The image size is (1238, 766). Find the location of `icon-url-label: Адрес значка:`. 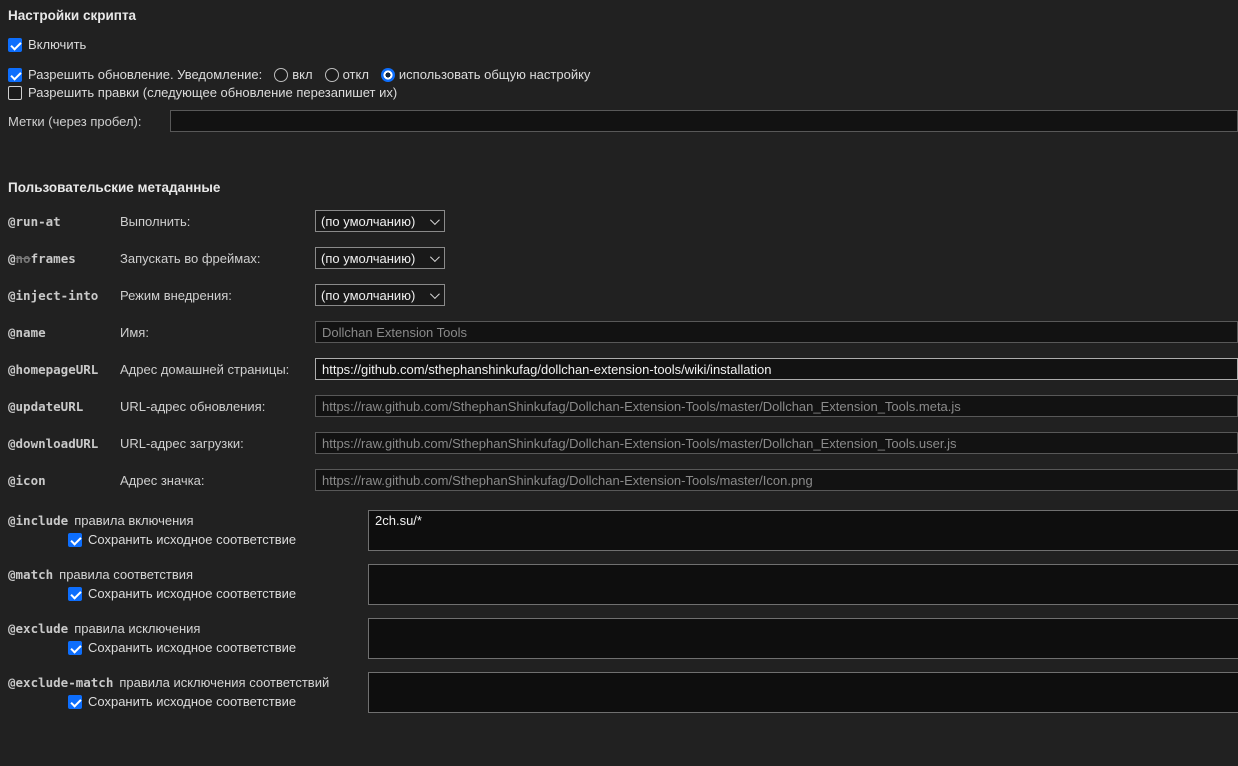

icon-url-label: Адрес значка: is located at coordinates (162, 480).